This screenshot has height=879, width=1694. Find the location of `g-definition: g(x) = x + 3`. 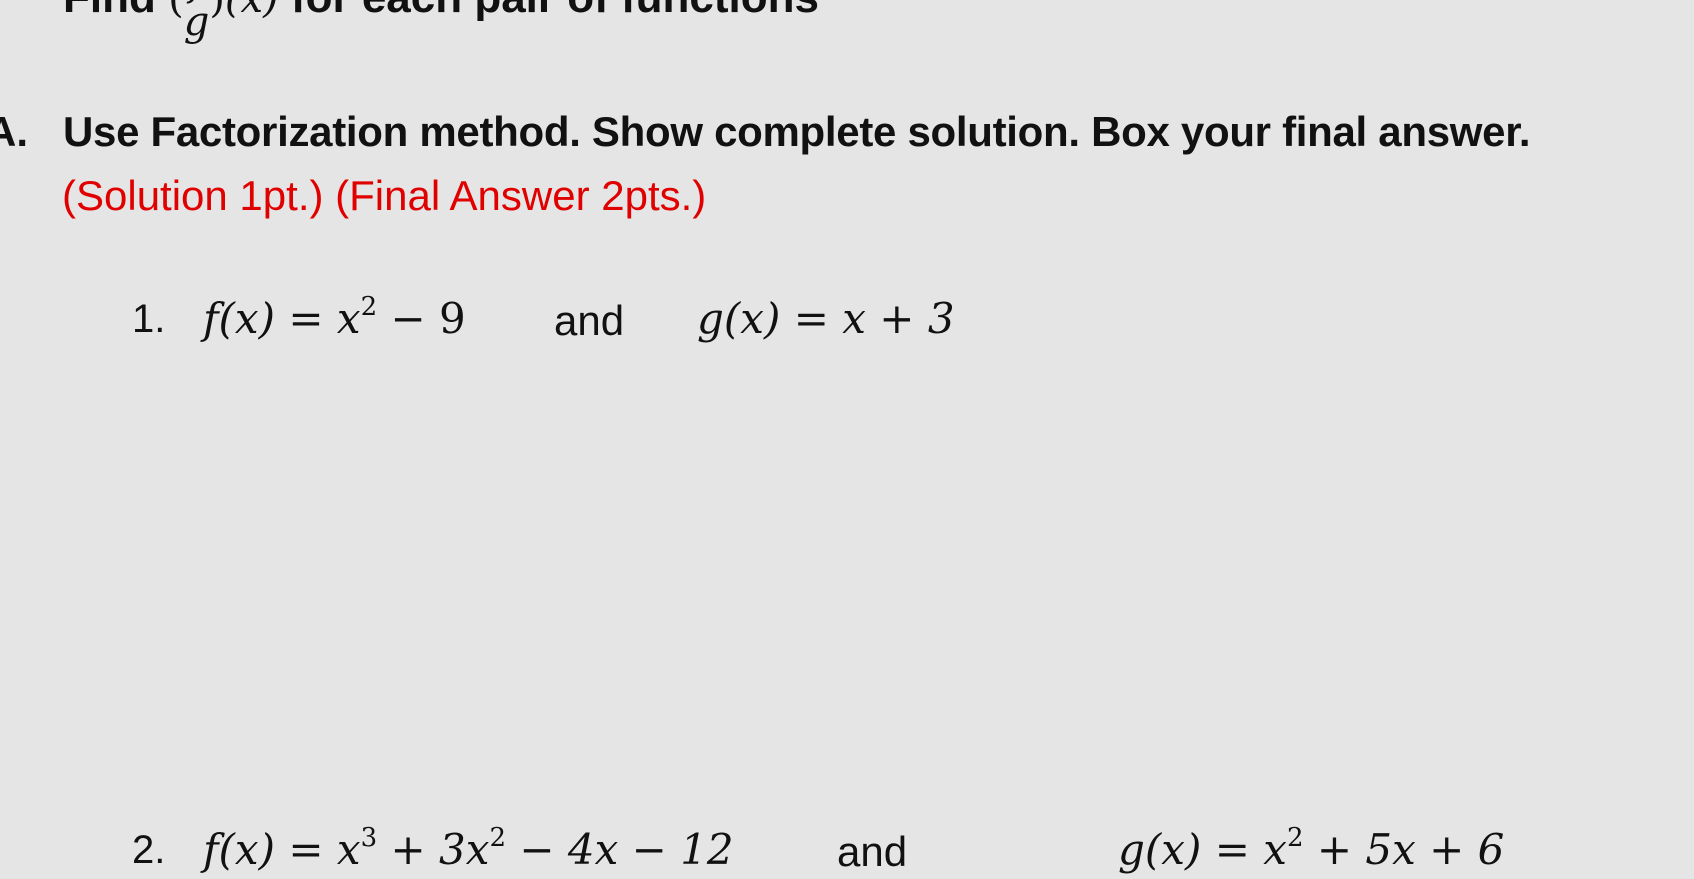

g-definition: g(x) = x + 3 is located at coordinates (826, 318).